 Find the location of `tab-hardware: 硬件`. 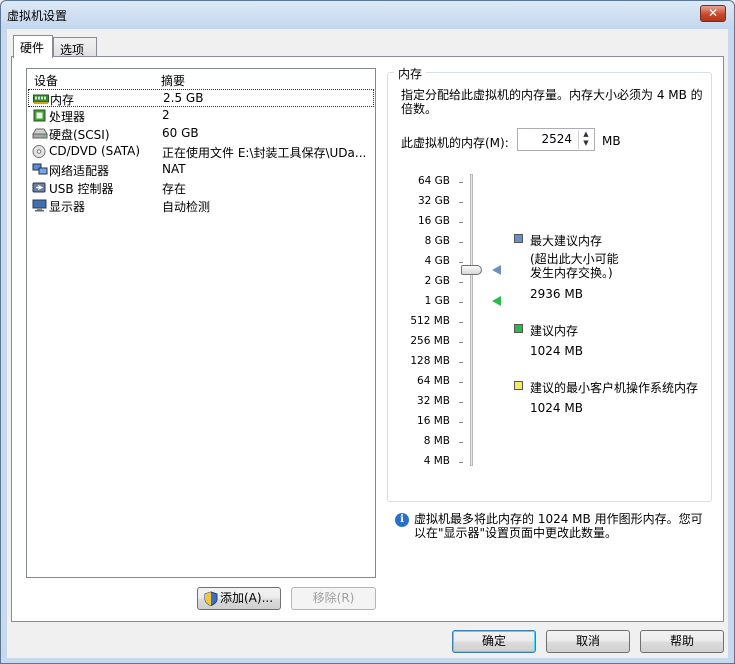

tab-hardware: 硬件 is located at coordinates (33, 46).